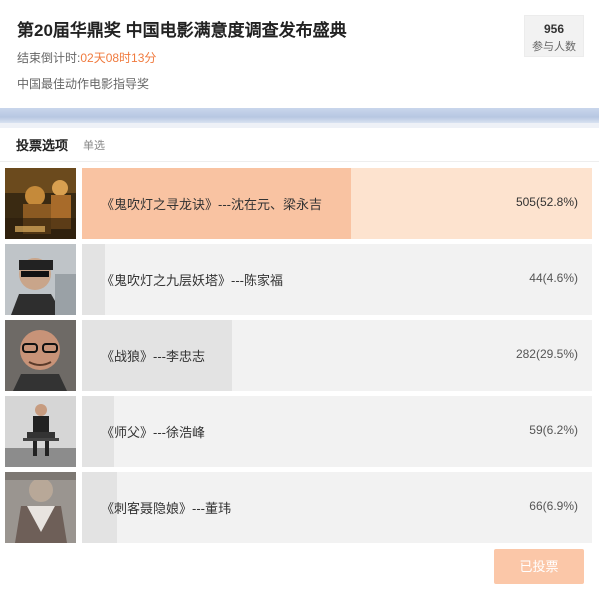 This screenshot has width=599, height=590. Describe the element at coordinates (182, 30) in the screenshot. I see `page-title: 第20届华鼎奖 中国电影满意度调查发布盛典` at that location.